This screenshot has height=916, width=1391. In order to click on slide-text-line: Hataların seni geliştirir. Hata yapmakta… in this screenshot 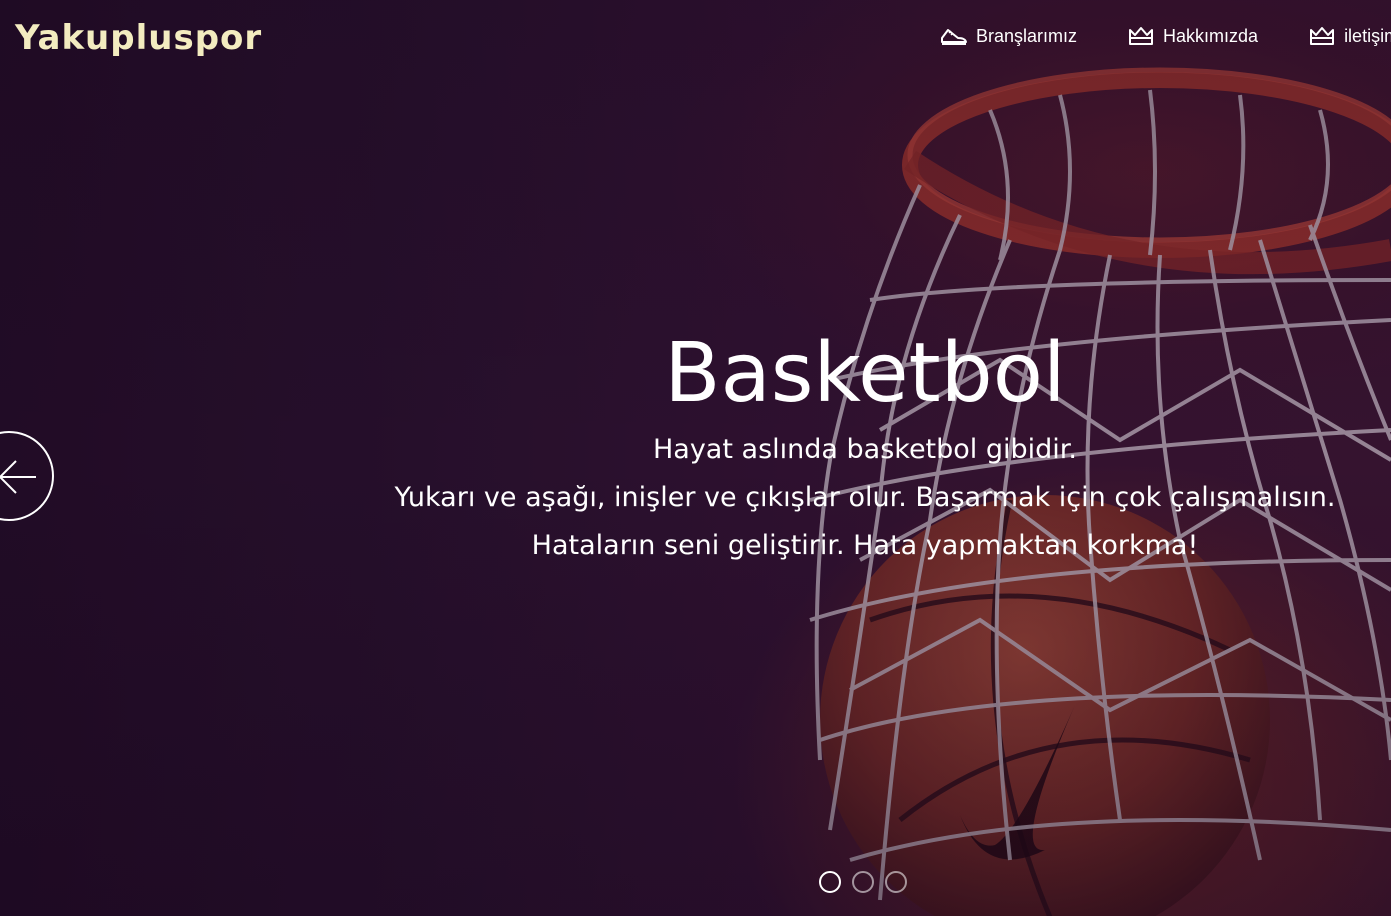, I will do `click(865, 545)`.